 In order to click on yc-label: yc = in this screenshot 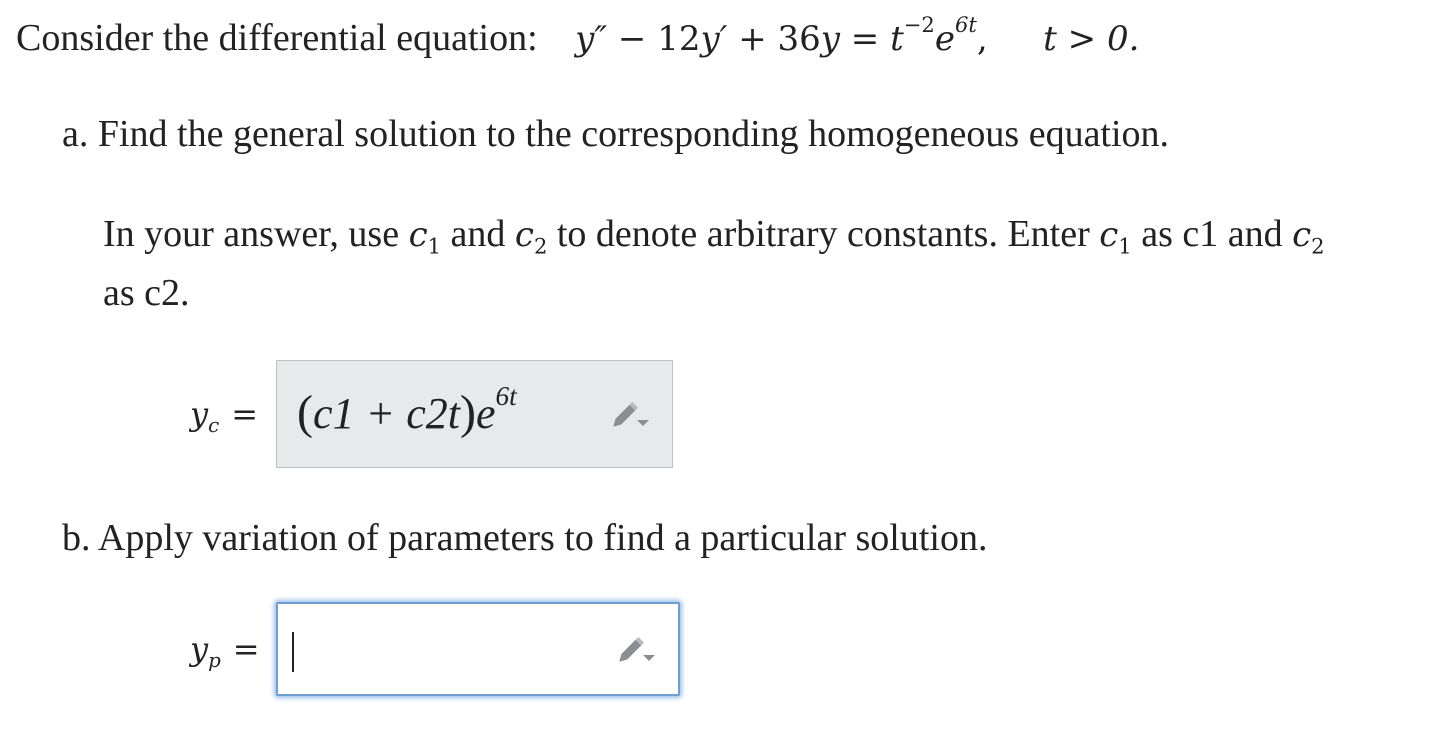, I will do `click(224, 416)`.